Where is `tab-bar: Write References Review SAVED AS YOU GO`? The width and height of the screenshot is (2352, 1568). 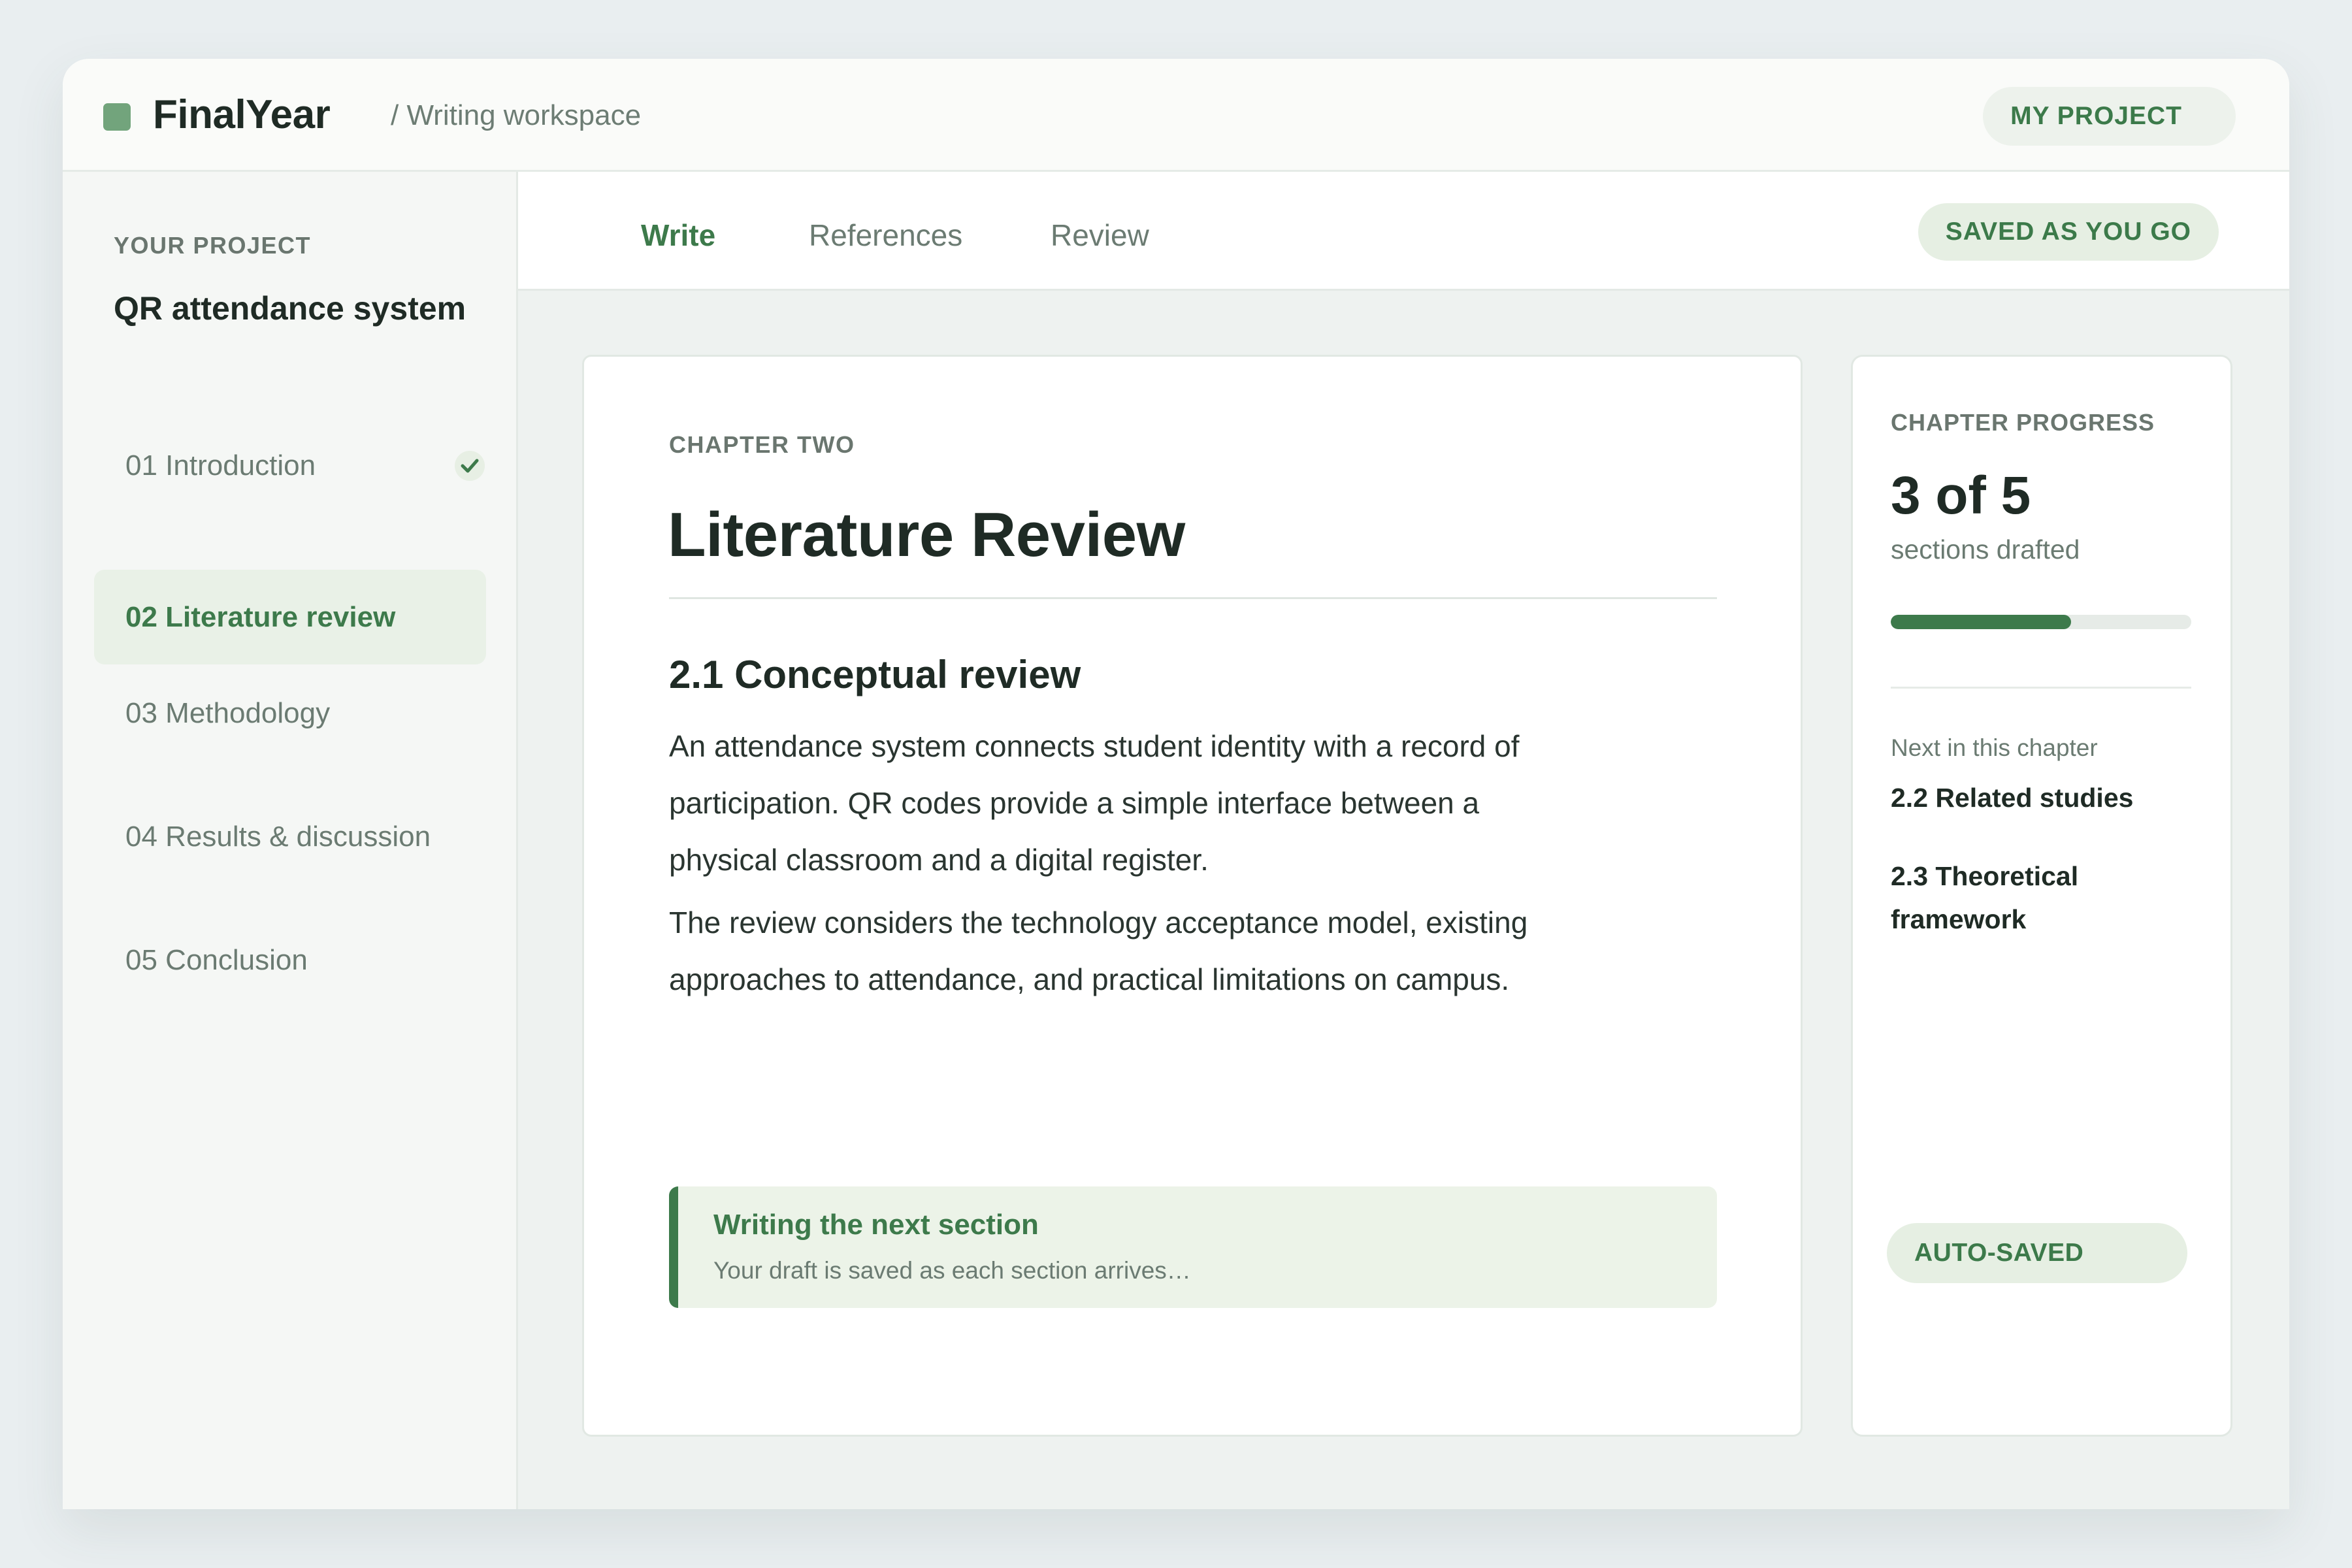 tab-bar: Write References Review SAVED AS YOU GO is located at coordinates (1403, 231).